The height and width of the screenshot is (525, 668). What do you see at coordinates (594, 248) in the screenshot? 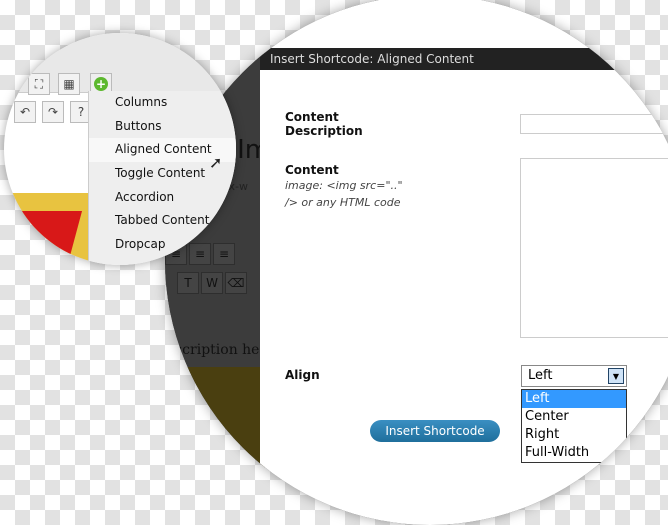
I see `content-textarea` at bounding box center [594, 248].